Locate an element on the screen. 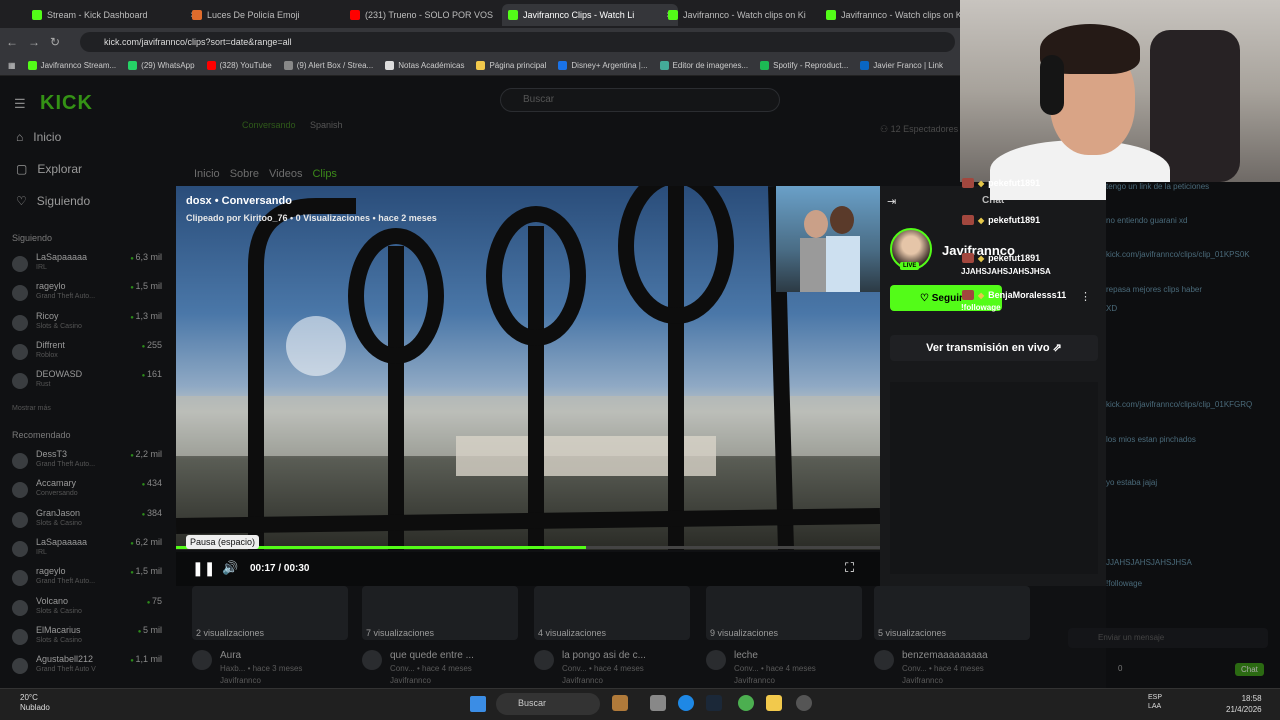  fullscreen-icon: ⛶ is located at coordinates (850, 567).